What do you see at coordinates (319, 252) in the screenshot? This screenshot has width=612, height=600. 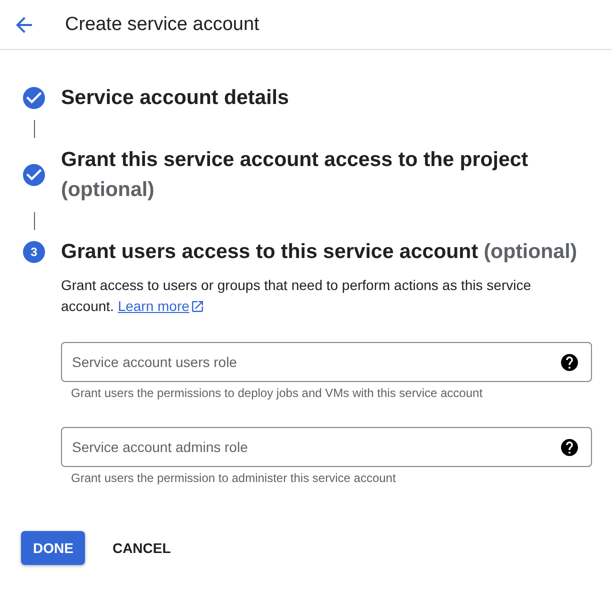 I see `step-title: Grant users access to this service account (optional)` at bounding box center [319, 252].